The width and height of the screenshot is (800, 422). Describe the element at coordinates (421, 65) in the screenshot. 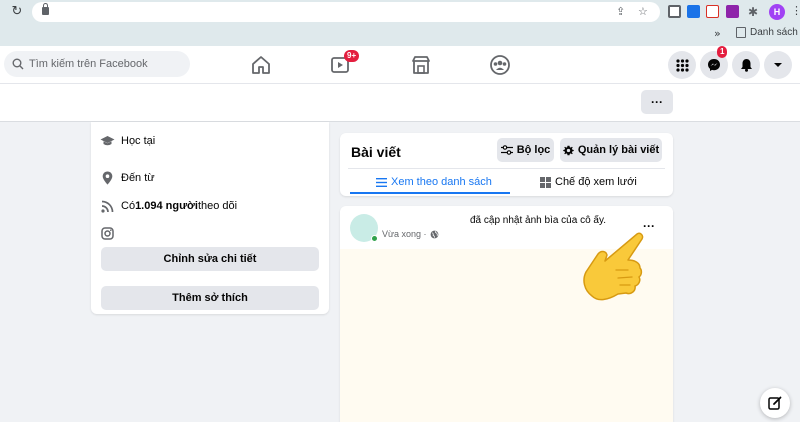

I see `marketplace-icon` at that location.